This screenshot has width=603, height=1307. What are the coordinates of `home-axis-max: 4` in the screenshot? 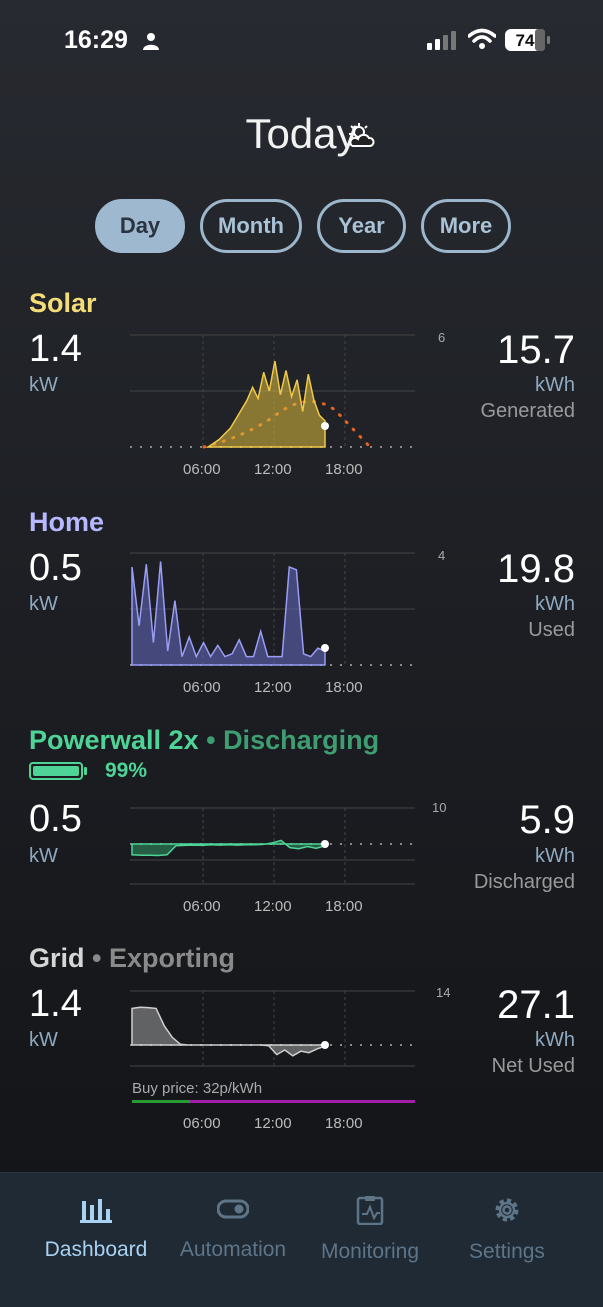 It's located at (442, 555).